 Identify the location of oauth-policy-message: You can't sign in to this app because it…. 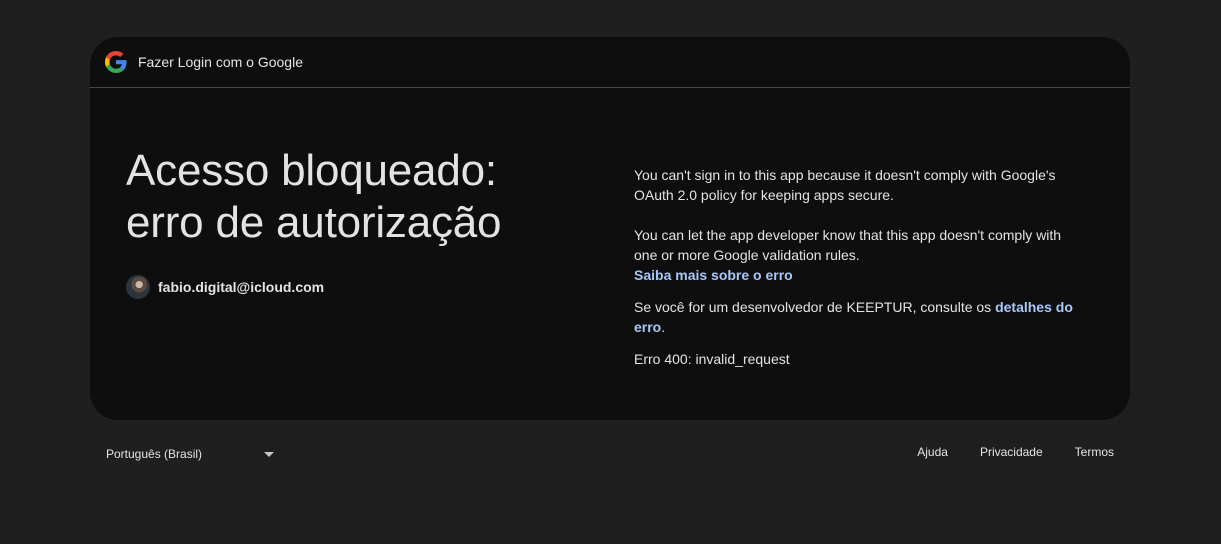
(845, 185).